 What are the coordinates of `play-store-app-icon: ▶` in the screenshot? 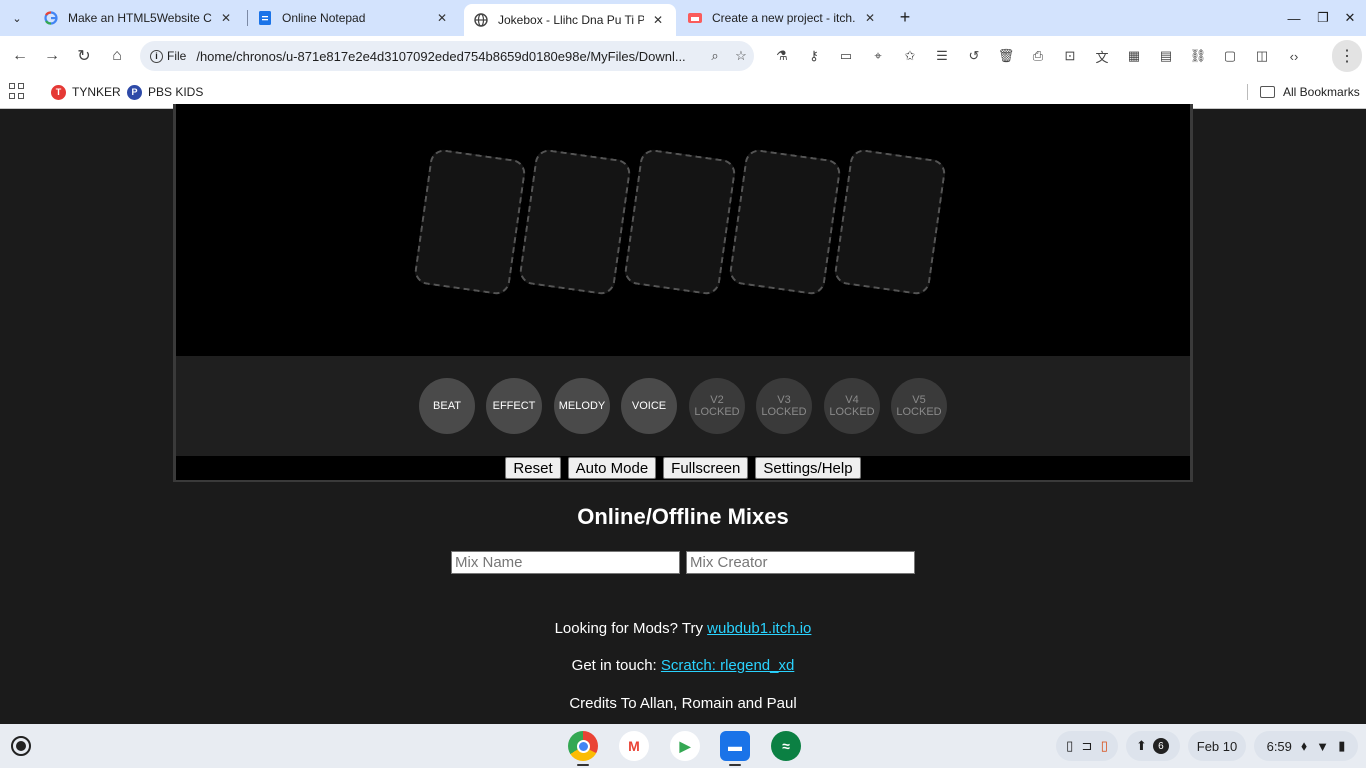 It's located at (685, 746).